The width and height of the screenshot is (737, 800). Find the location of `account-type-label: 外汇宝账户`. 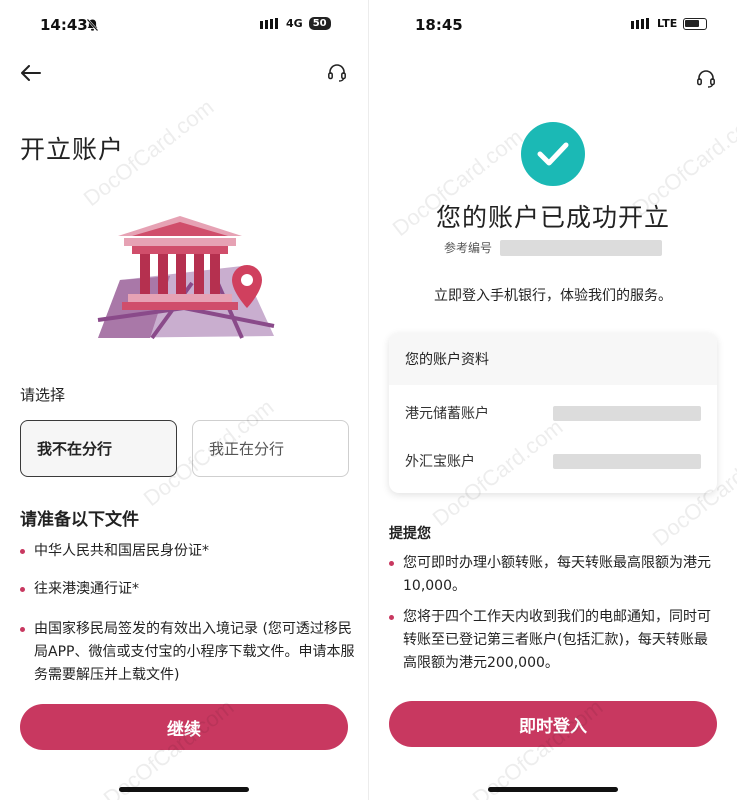

account-type-label: 外汇宝账户 is located at coordinates (440, 462).